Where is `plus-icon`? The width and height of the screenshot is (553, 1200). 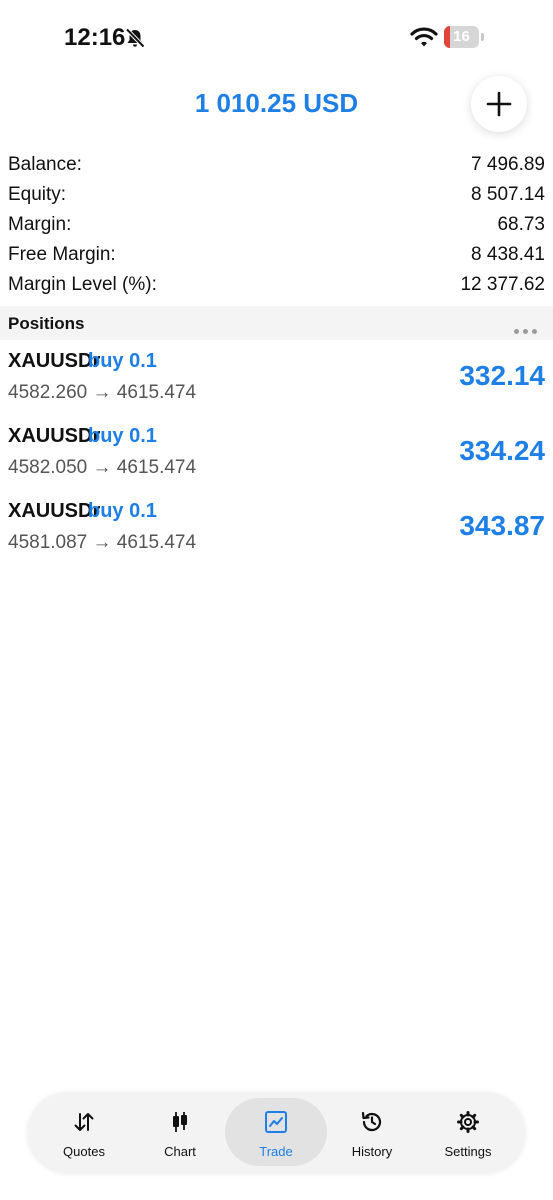 plus-icon is located at coordinates (499, 104).